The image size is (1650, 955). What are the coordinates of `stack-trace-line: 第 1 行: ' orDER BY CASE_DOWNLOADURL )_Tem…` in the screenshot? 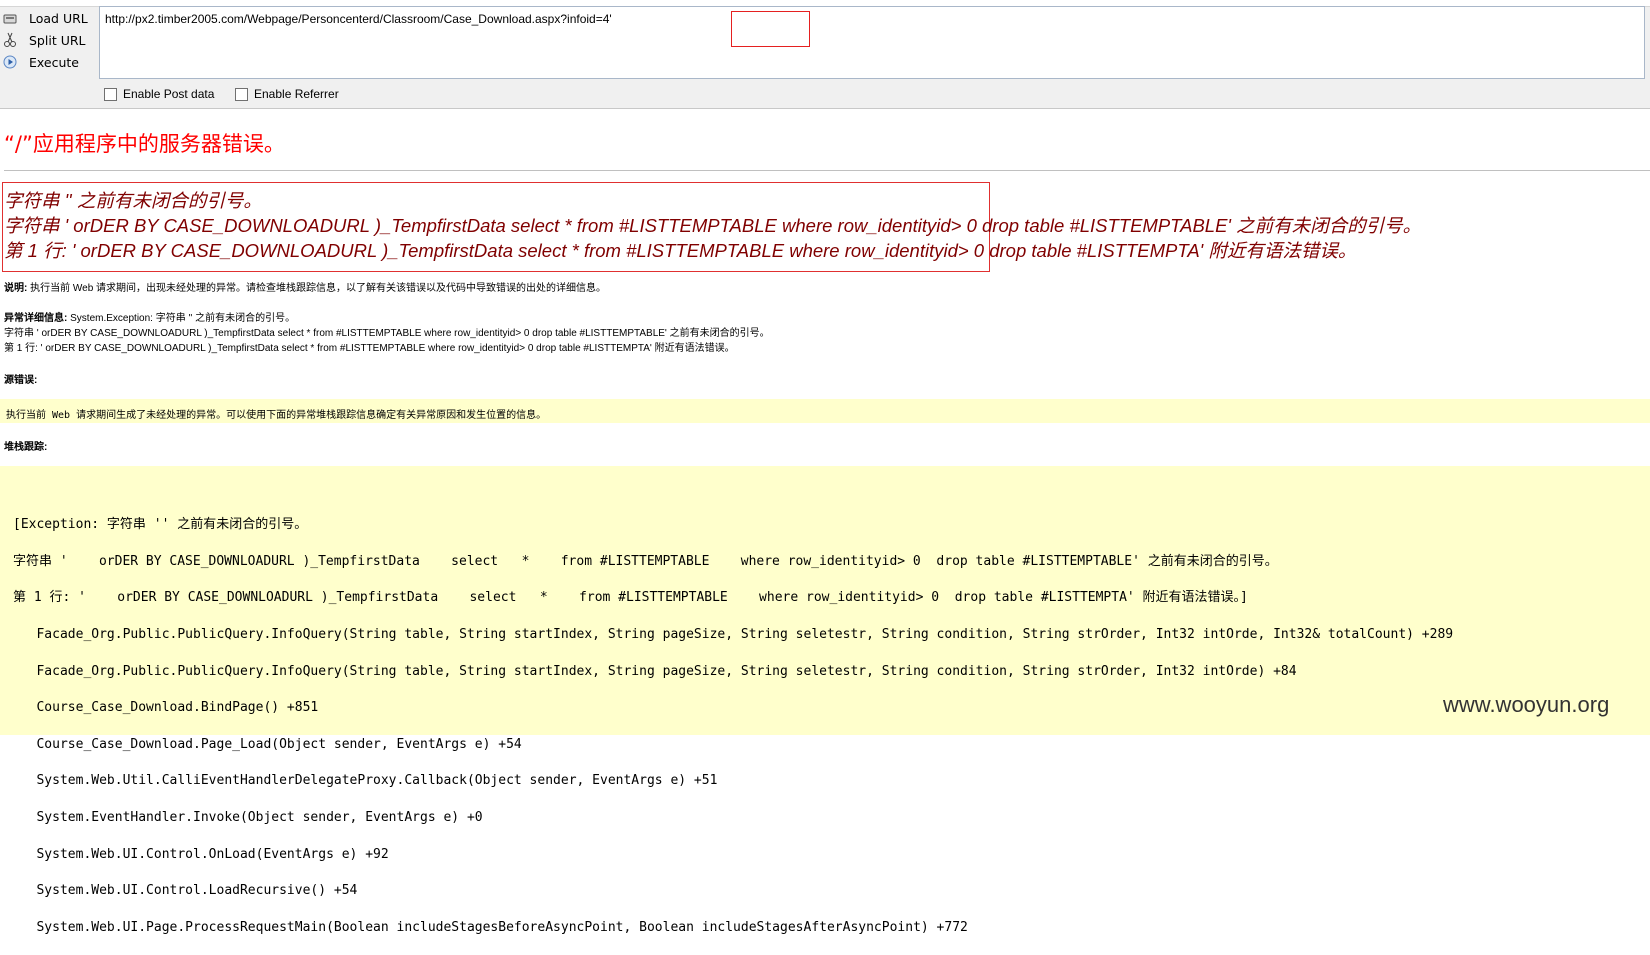 It's located at (630, 598).